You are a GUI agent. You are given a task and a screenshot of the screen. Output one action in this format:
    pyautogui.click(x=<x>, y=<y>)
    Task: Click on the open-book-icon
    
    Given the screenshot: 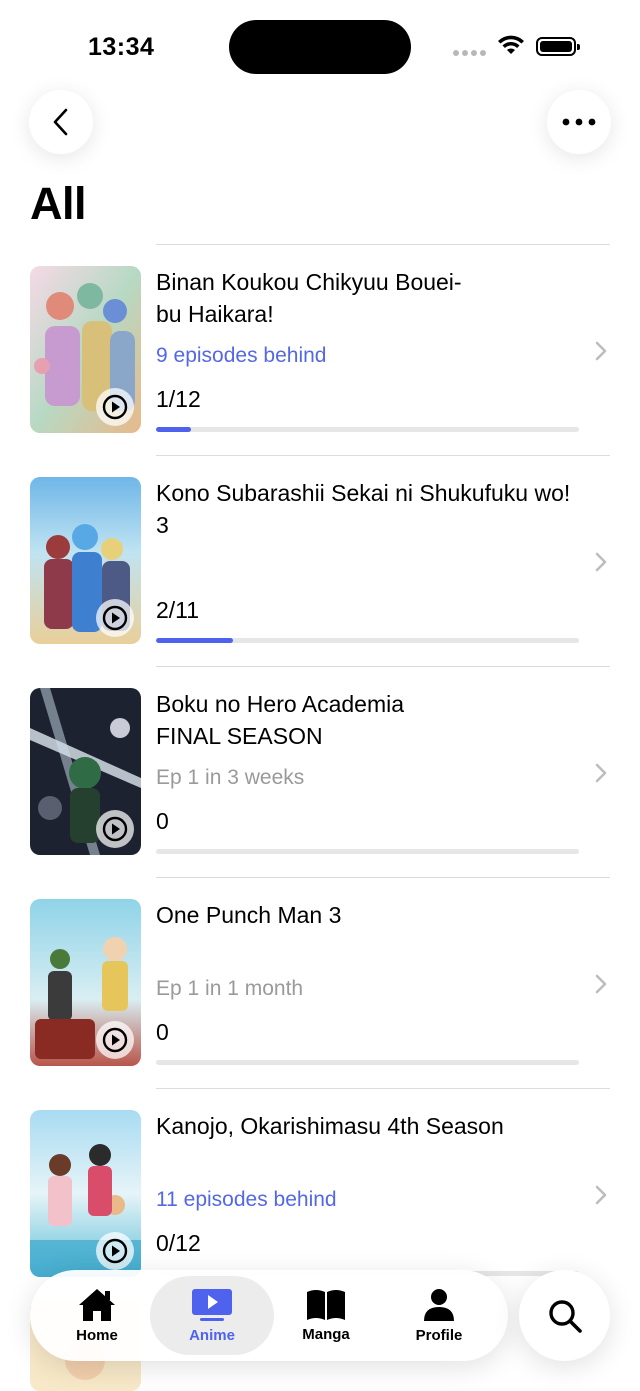 What is the action you would take?
    pyautogui.click(x=326, y=1305)
    